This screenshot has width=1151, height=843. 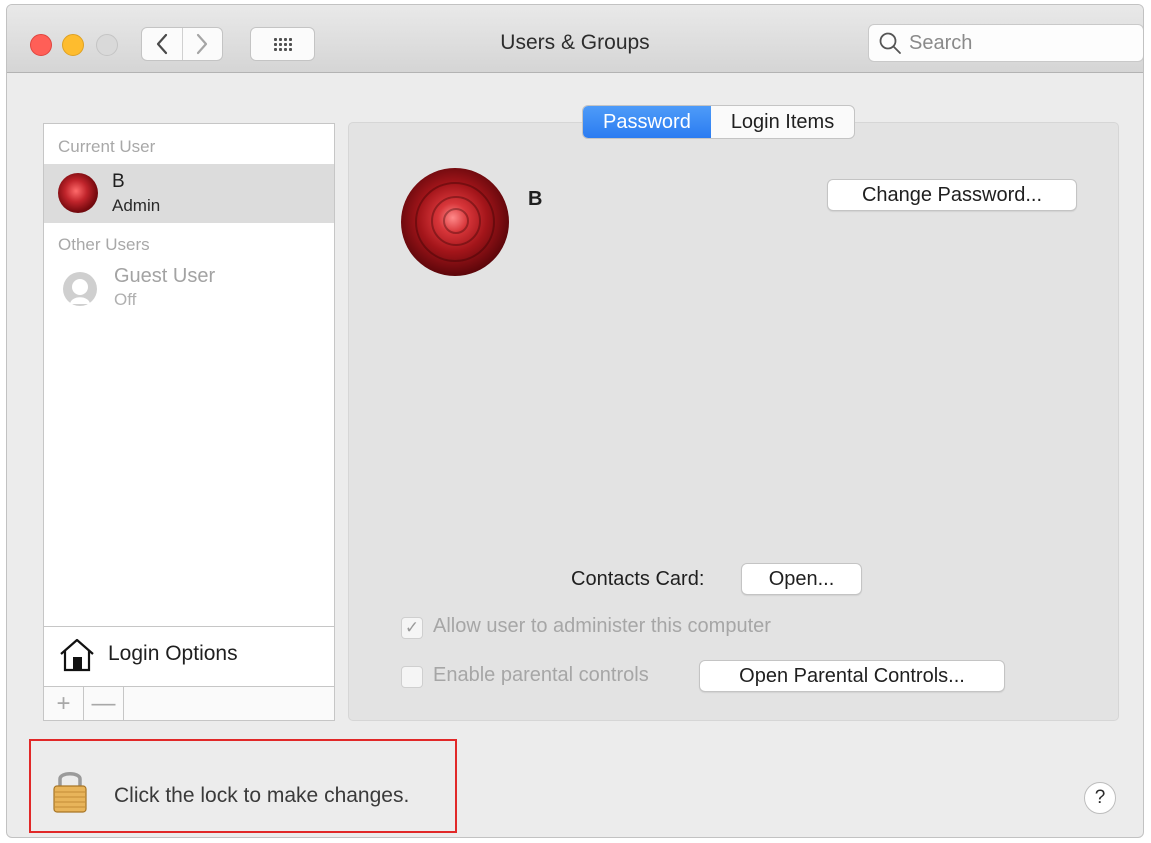 What do you see at coordinates (77, 655) in the screenshot?
I see `house-icon` at bounding box center [77, 655].